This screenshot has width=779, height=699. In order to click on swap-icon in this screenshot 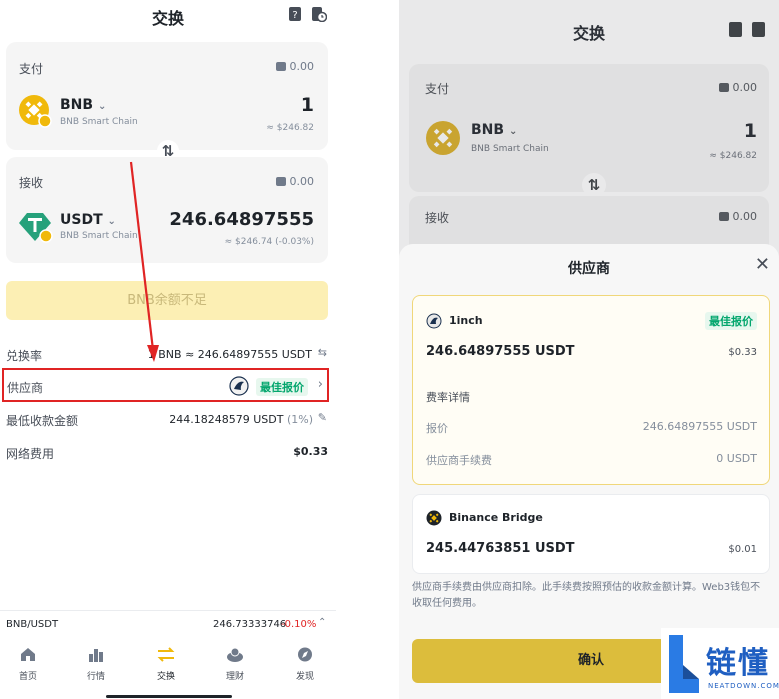, I will do `click(166, 654)`.